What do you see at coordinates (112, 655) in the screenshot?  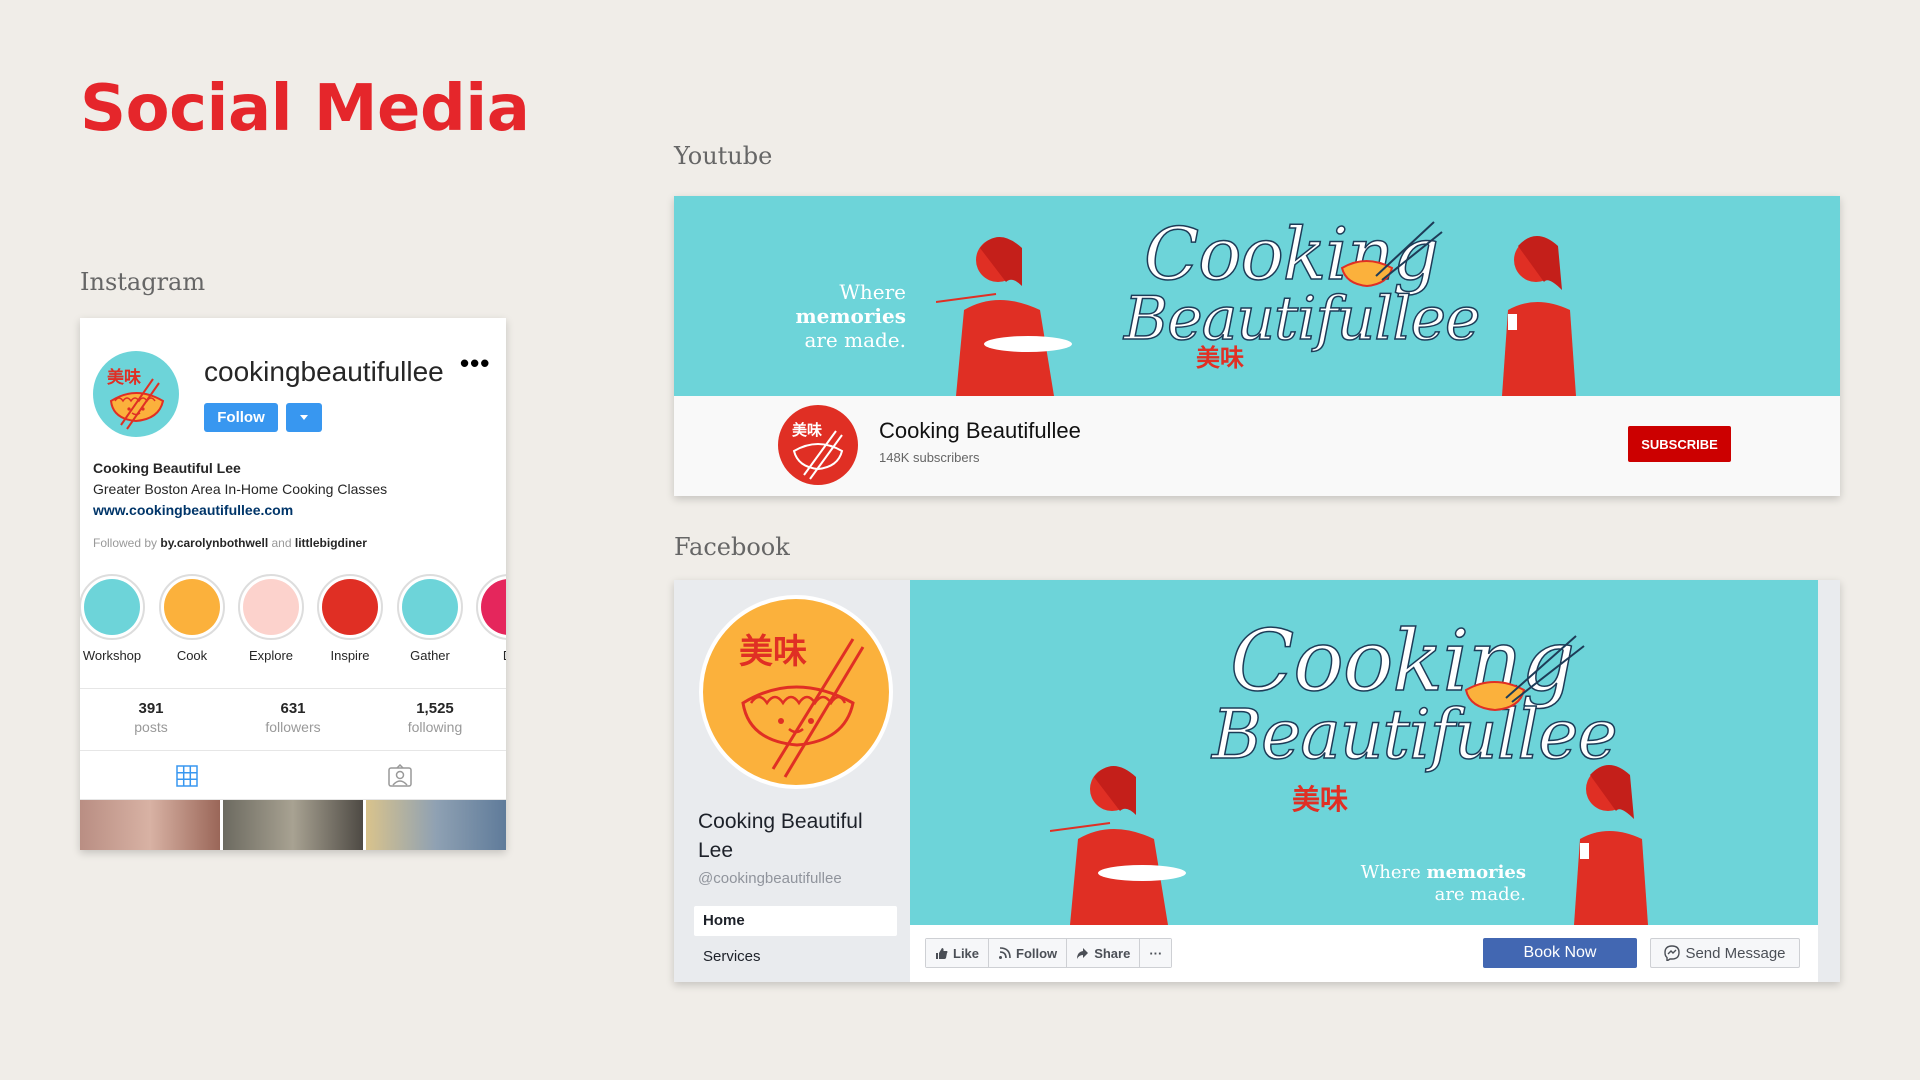 I see `highlight-label: Workshop` at bounding box center [112, 655].